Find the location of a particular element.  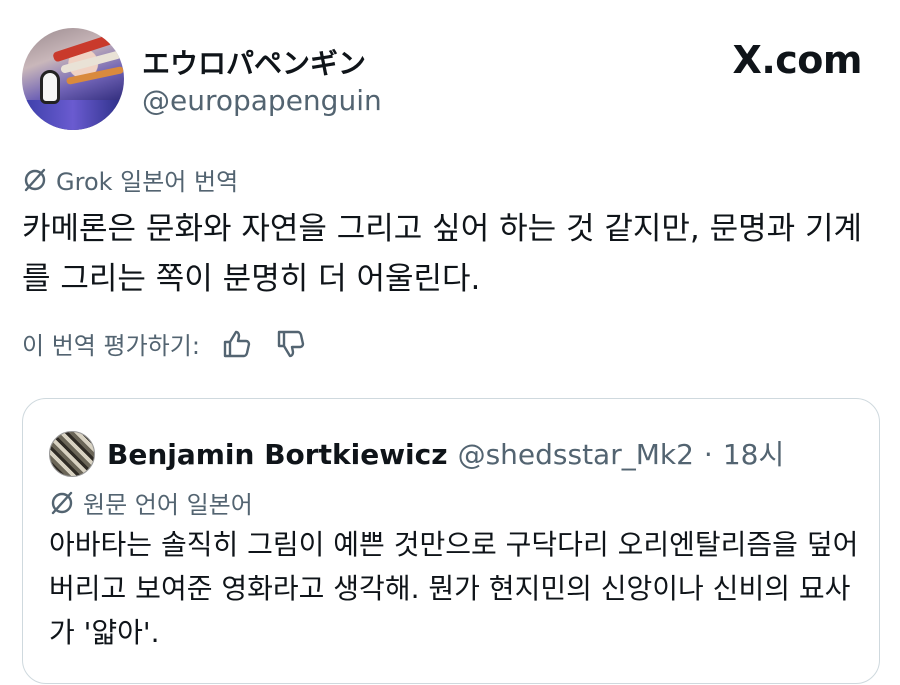

translation-source-label: Grok 일본어 번역 is located at coordinates (130, 179).